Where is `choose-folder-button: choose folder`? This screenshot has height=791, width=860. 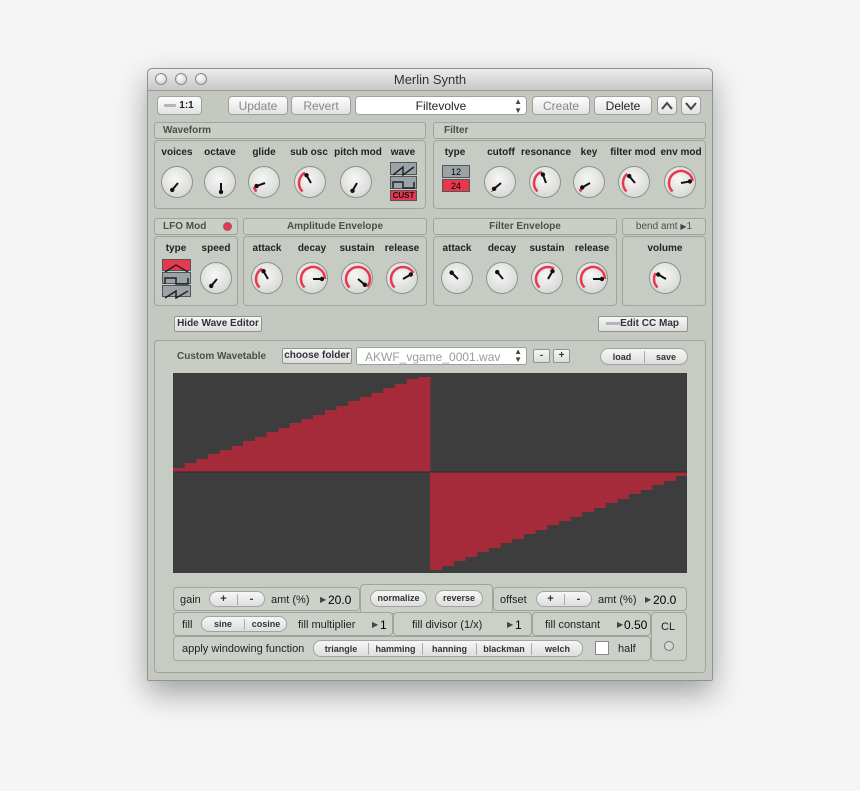
choose-folder-button: choose folder is located at coordinates (317, 356).